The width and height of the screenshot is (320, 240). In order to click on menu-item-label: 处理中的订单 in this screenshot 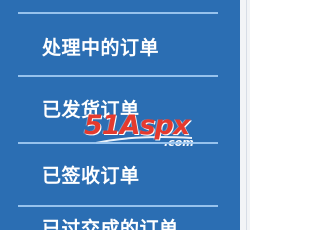, I will do `click(101, 47)`.